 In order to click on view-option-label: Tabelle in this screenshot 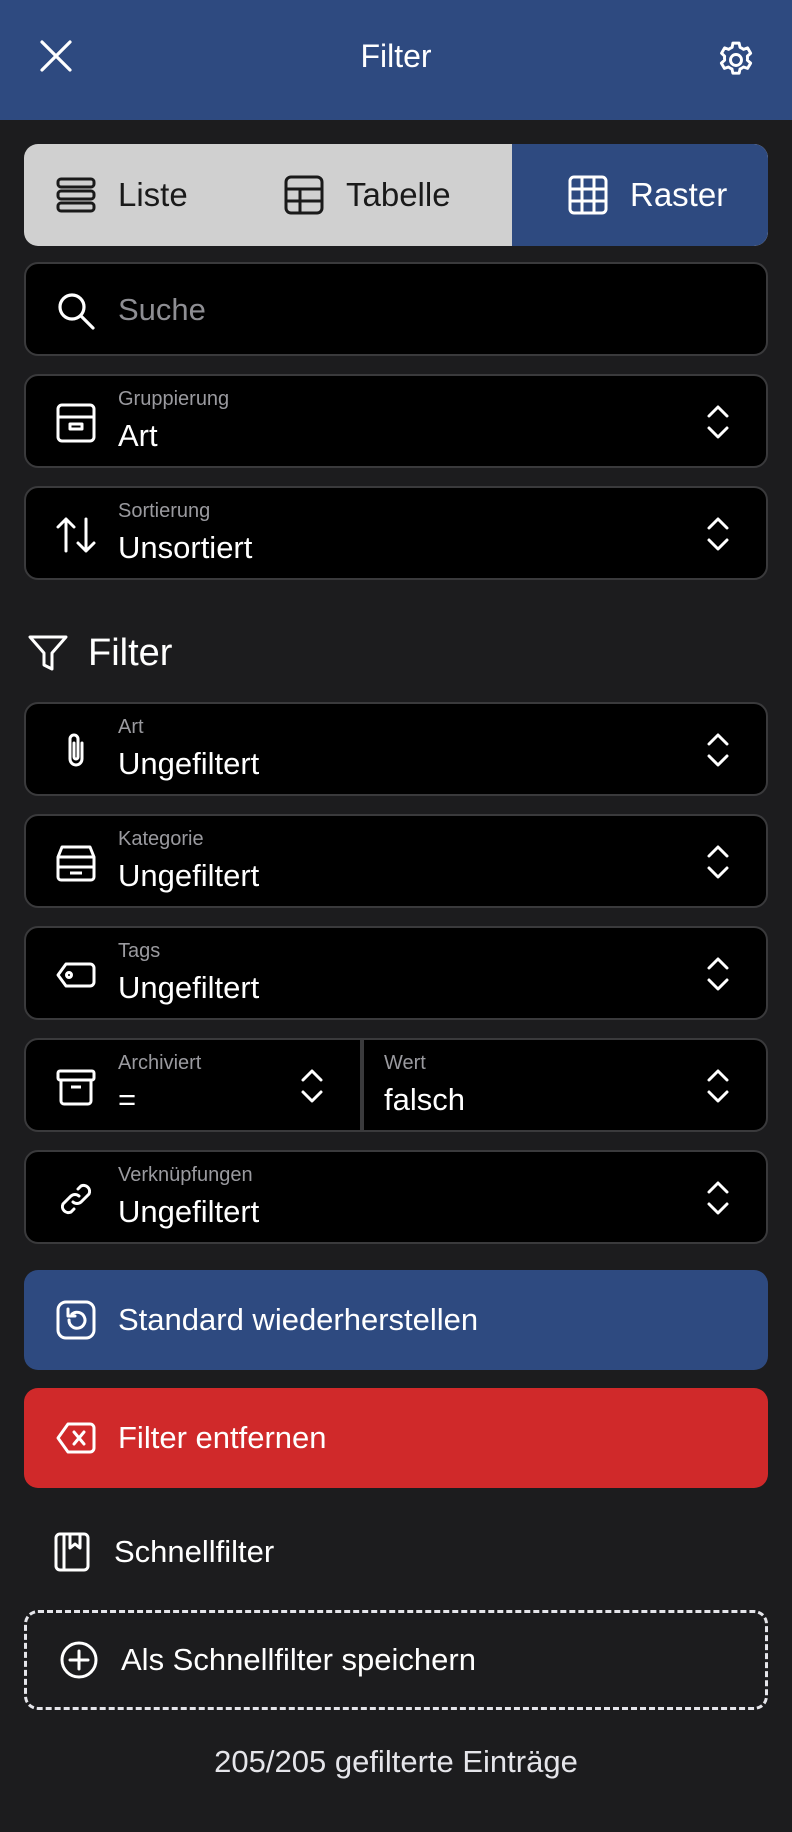, I will do `click(398, 194)`.